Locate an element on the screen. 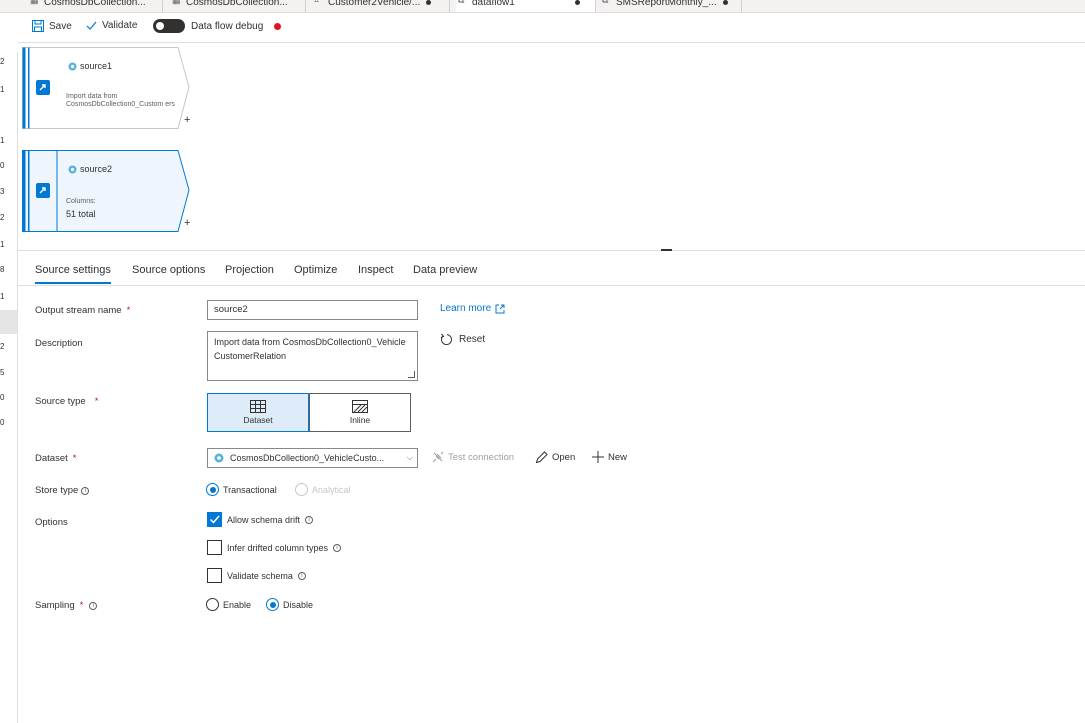 The height and width of the screenshot is (723, 1085). toolbar: Save Validate Data flow debug is located at coordinates (551, 28).